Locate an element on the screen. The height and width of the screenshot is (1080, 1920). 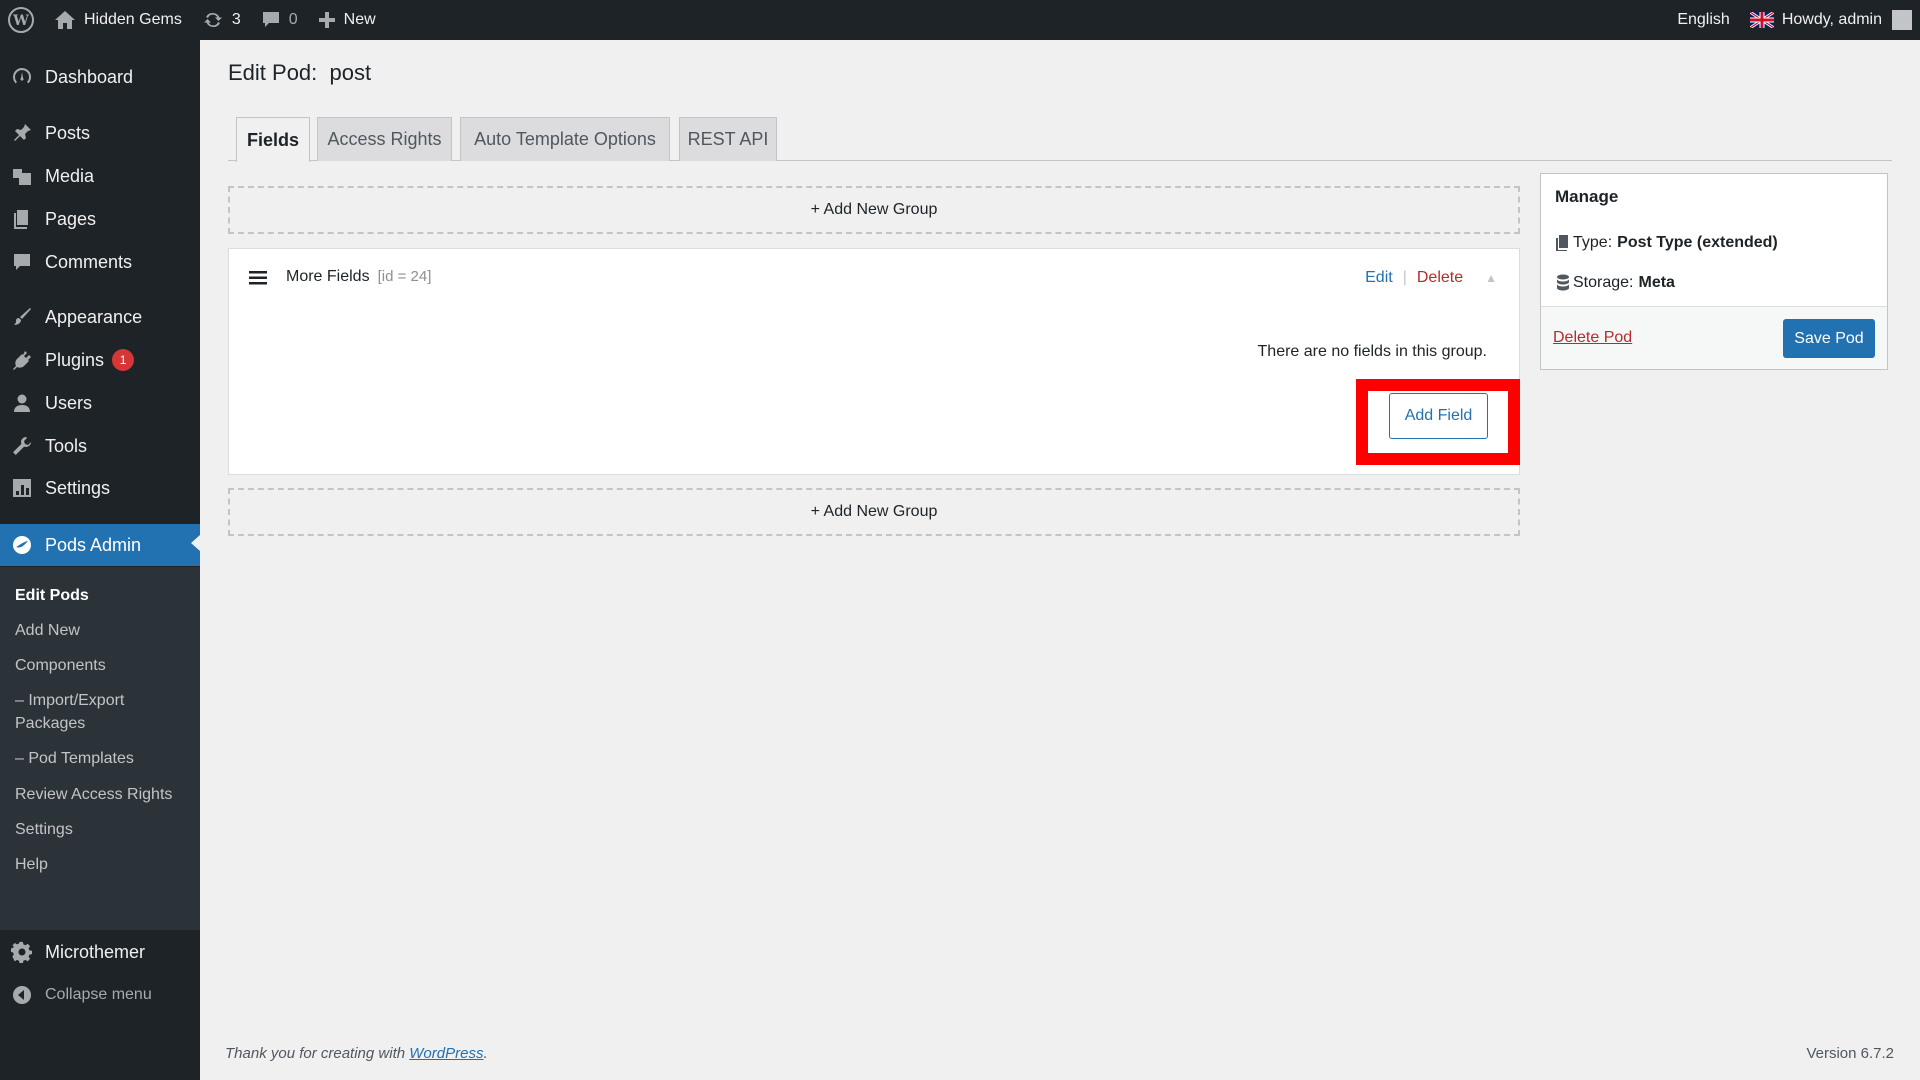
site-name: Hidden Gems is located at coordinates (133, 19).